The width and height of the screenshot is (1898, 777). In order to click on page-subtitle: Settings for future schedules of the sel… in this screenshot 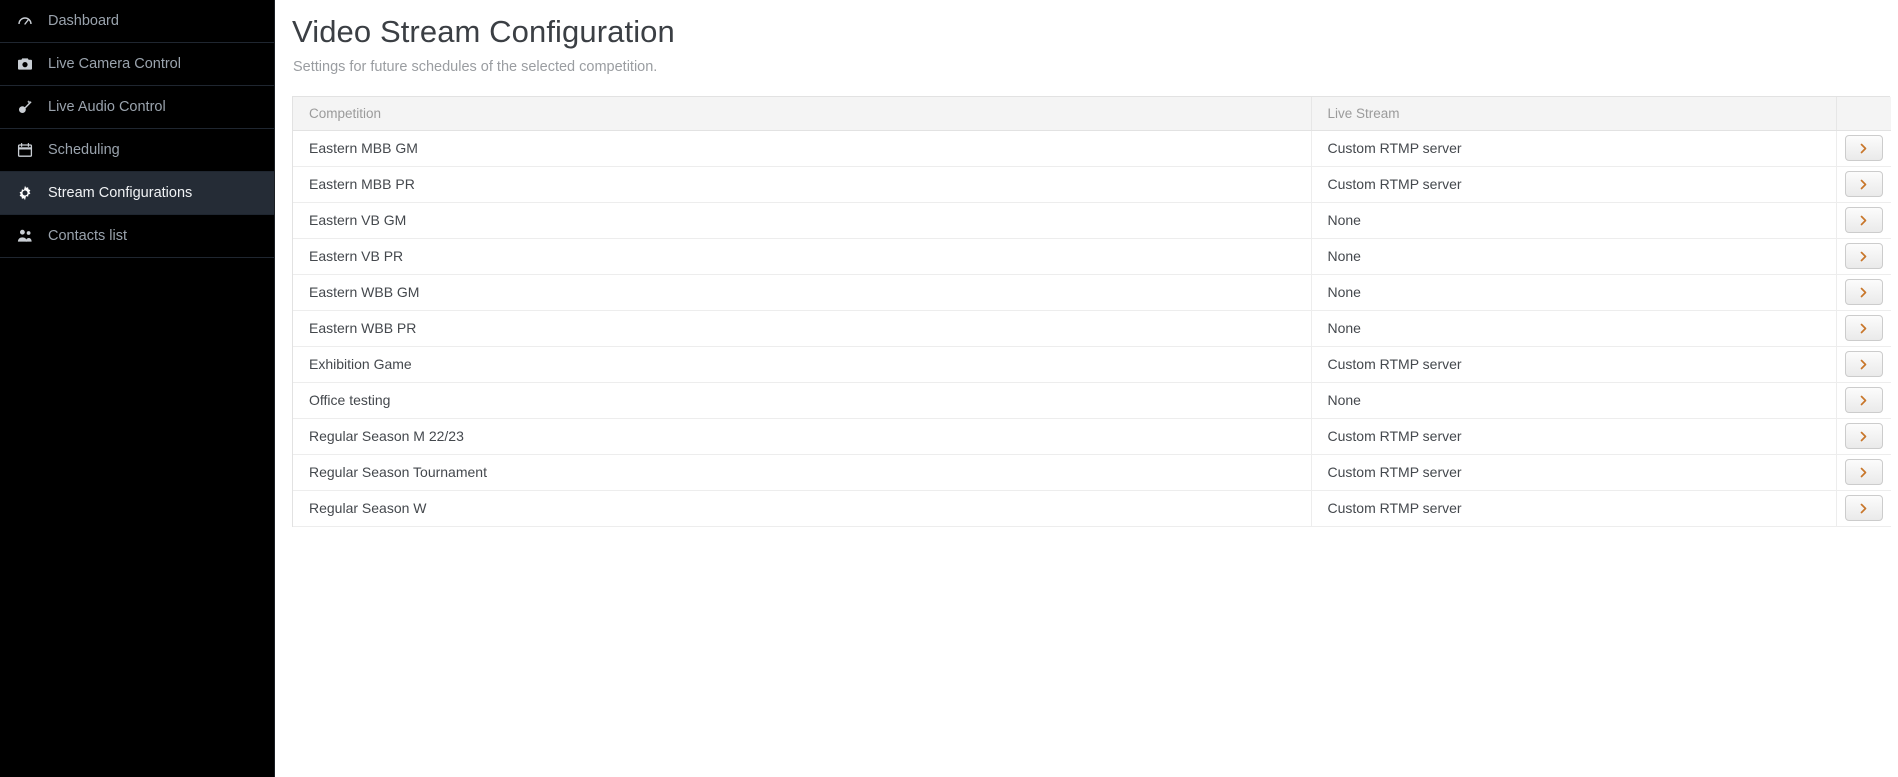, I will do `click(475, 67)`.